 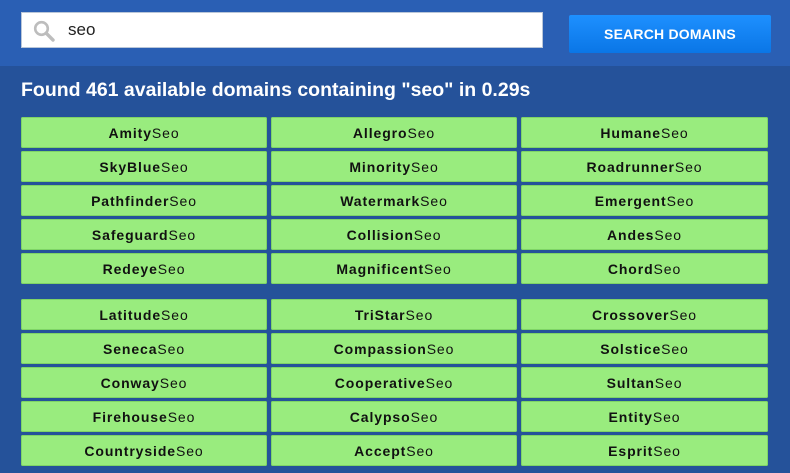 I want to click on domain-name: Latitude, so click(x=130, y=314).